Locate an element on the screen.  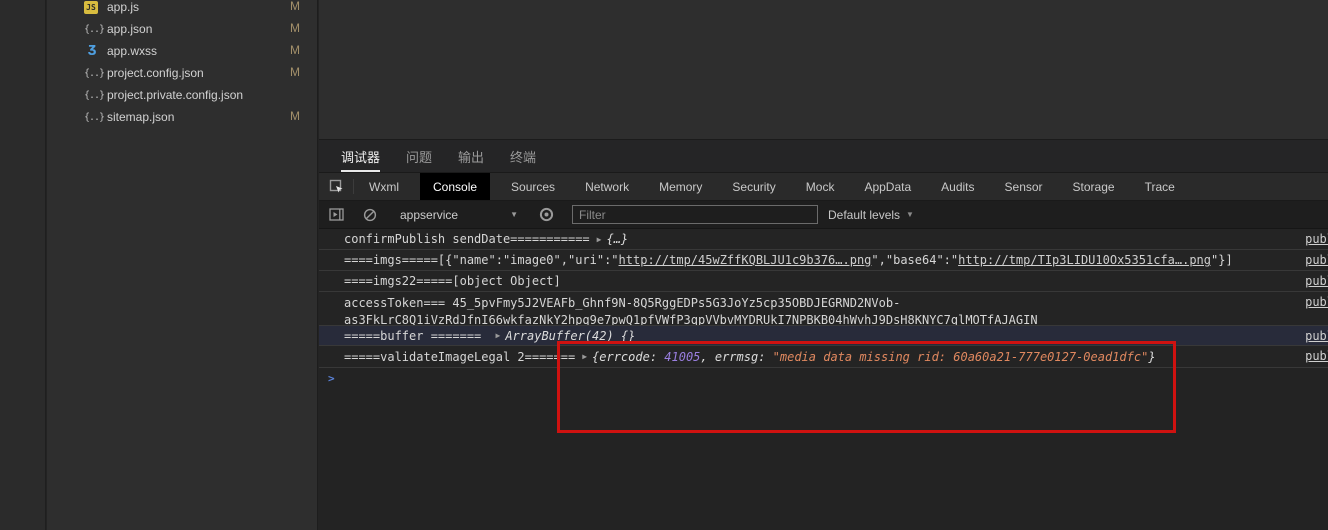
log-text: =====buffer ======= is located at coordinates (416, 335).